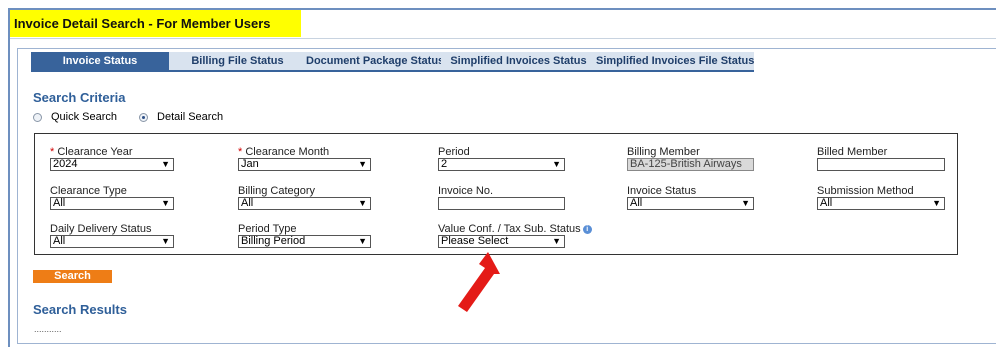  Describe the element at coordinates (675, 61) in the screenshot. I see `tab-simplified-invoices-file-status: Simplified Invoices File Status` at that location.